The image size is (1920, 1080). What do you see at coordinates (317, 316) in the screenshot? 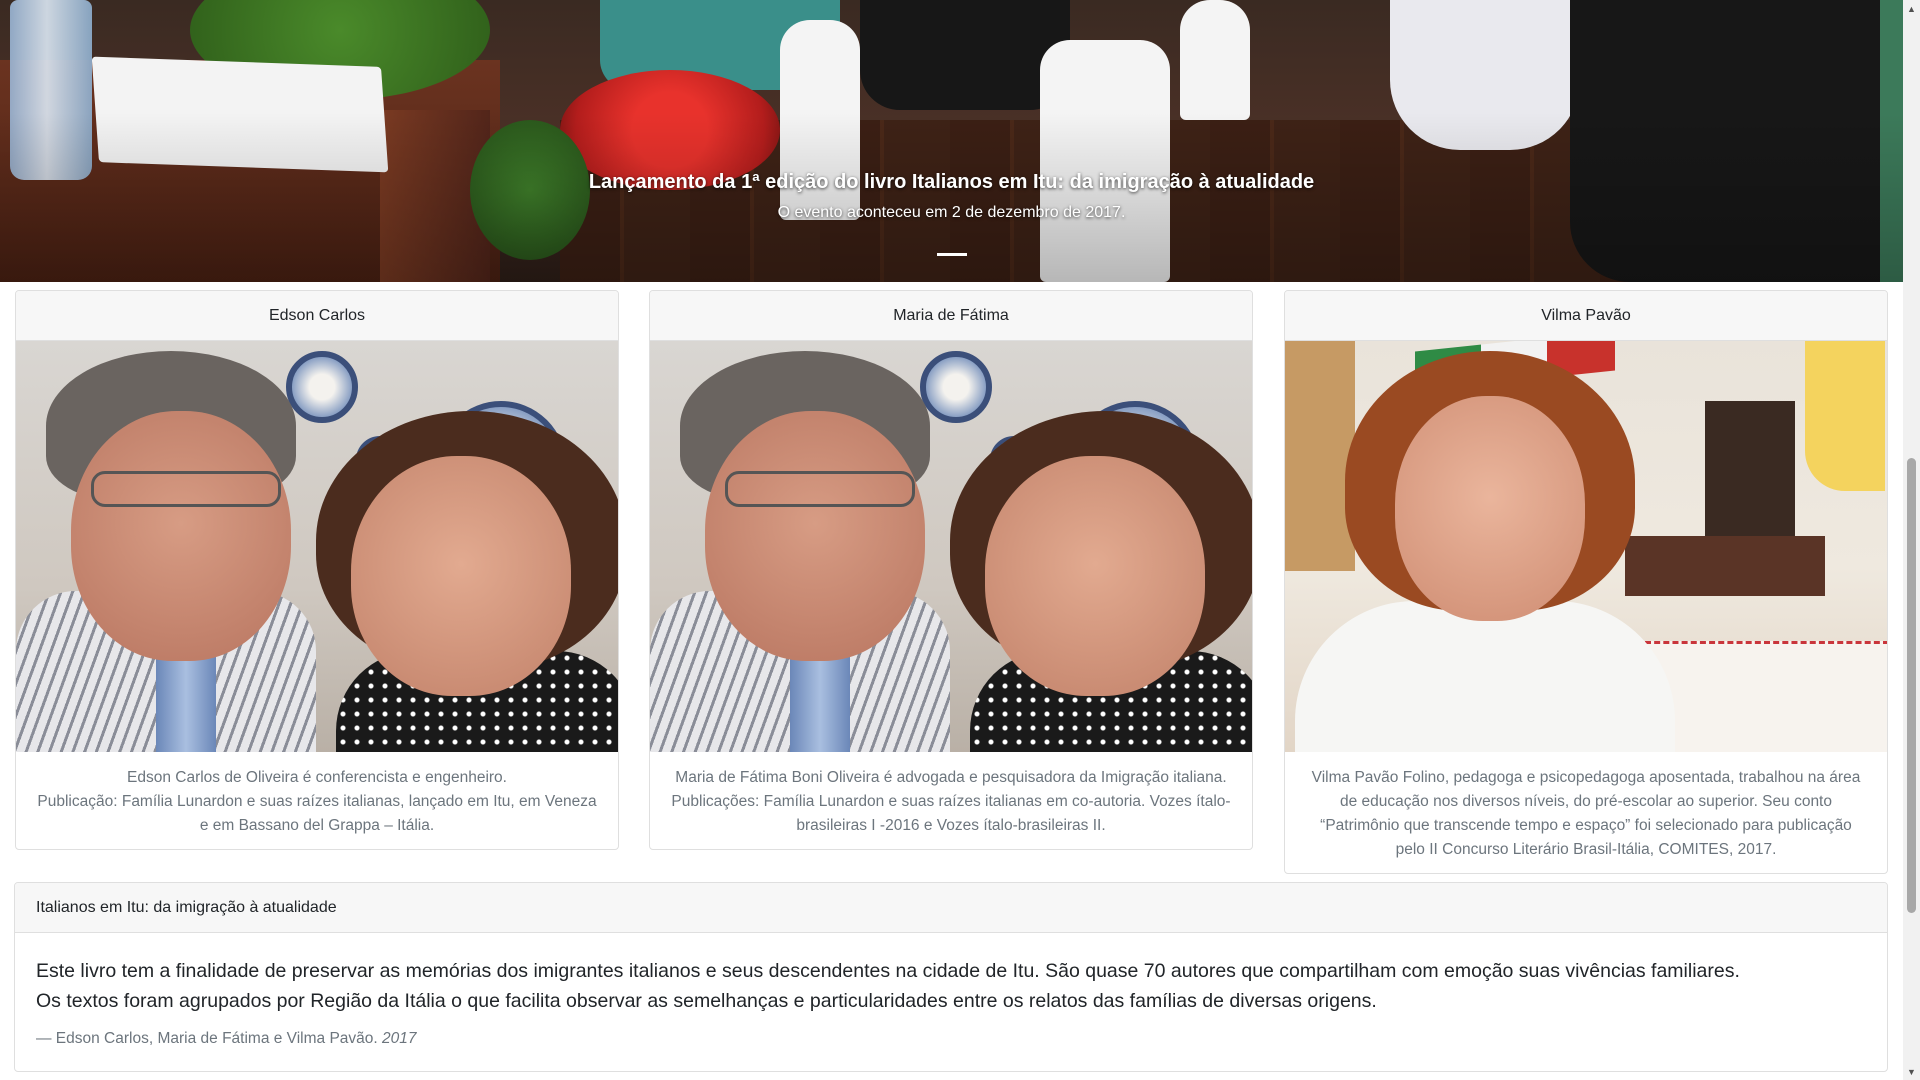
I see `card-header: Edson Carlos` at bounding box center [317, 316].